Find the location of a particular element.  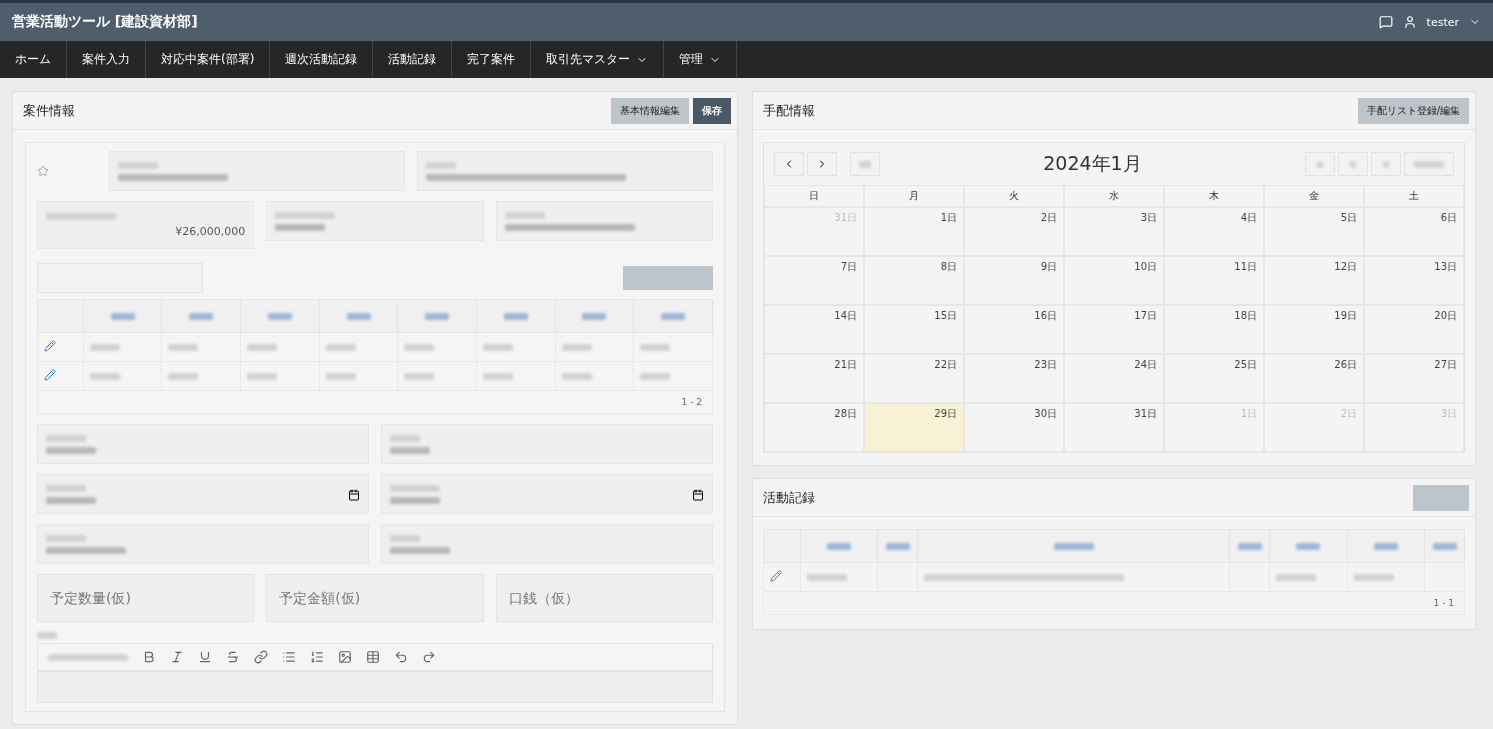

calendar-day: 18日 is located at coordinates (1214, 329).